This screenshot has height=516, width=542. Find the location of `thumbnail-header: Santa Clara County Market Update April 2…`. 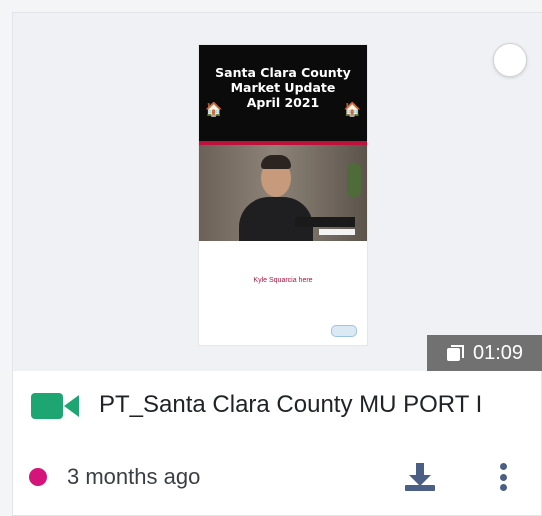

thumbnail-header: Santa Clara County Market Update April 2… is located at coordinates (283, 93).